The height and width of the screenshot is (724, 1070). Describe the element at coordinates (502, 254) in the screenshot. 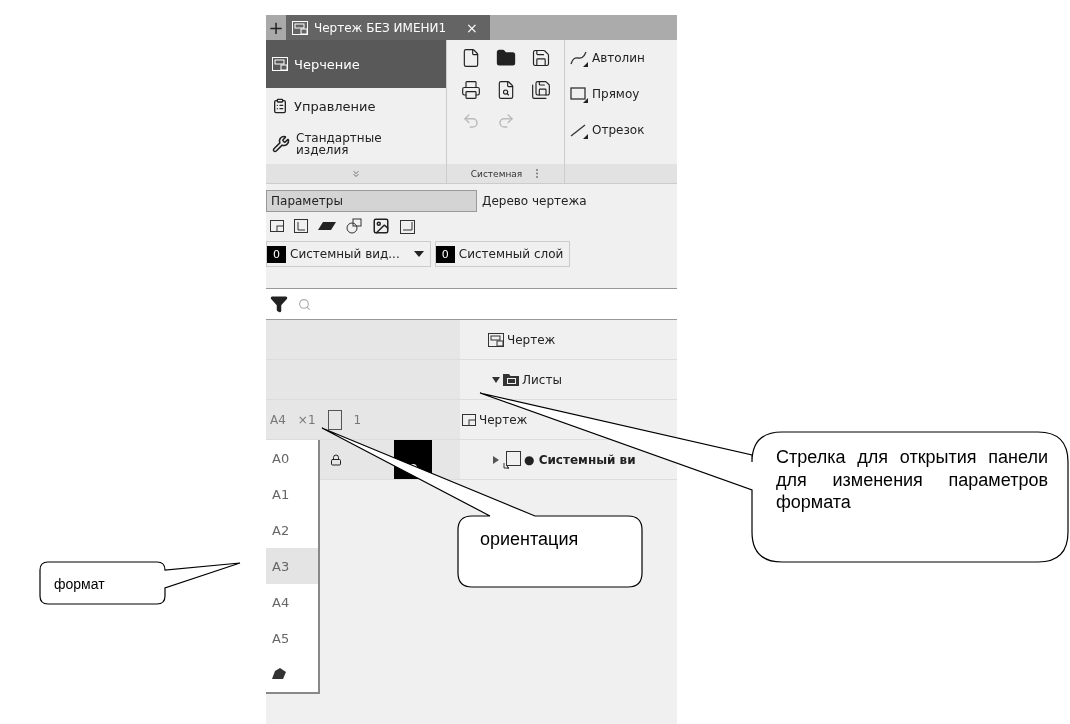

I see `layer-selector: 0 Системный слой` at that location.